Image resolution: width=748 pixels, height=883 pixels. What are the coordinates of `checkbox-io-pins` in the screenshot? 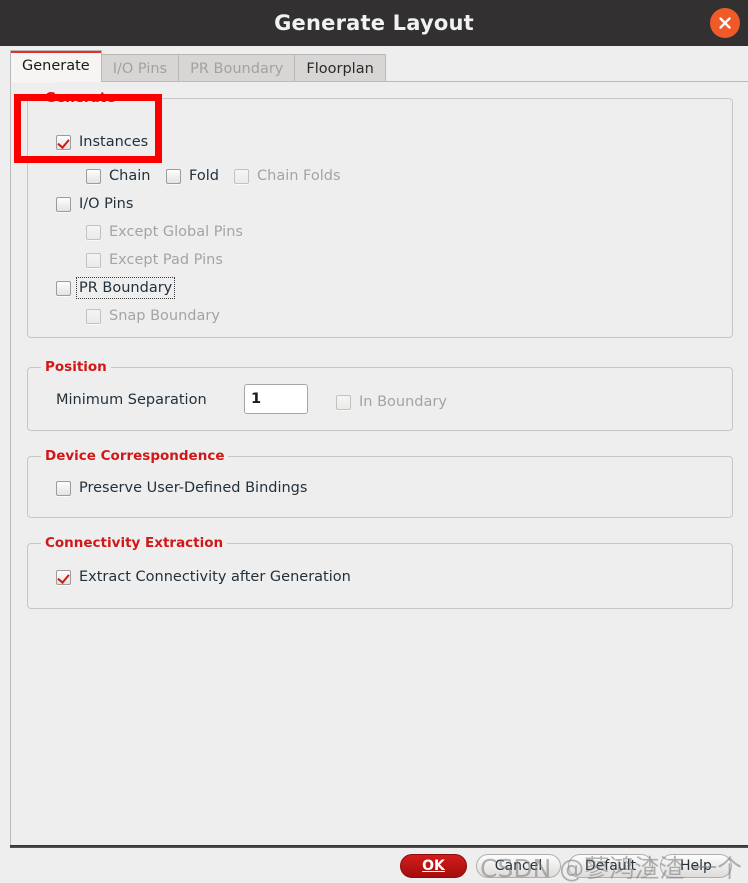 It's located at (63, 204).